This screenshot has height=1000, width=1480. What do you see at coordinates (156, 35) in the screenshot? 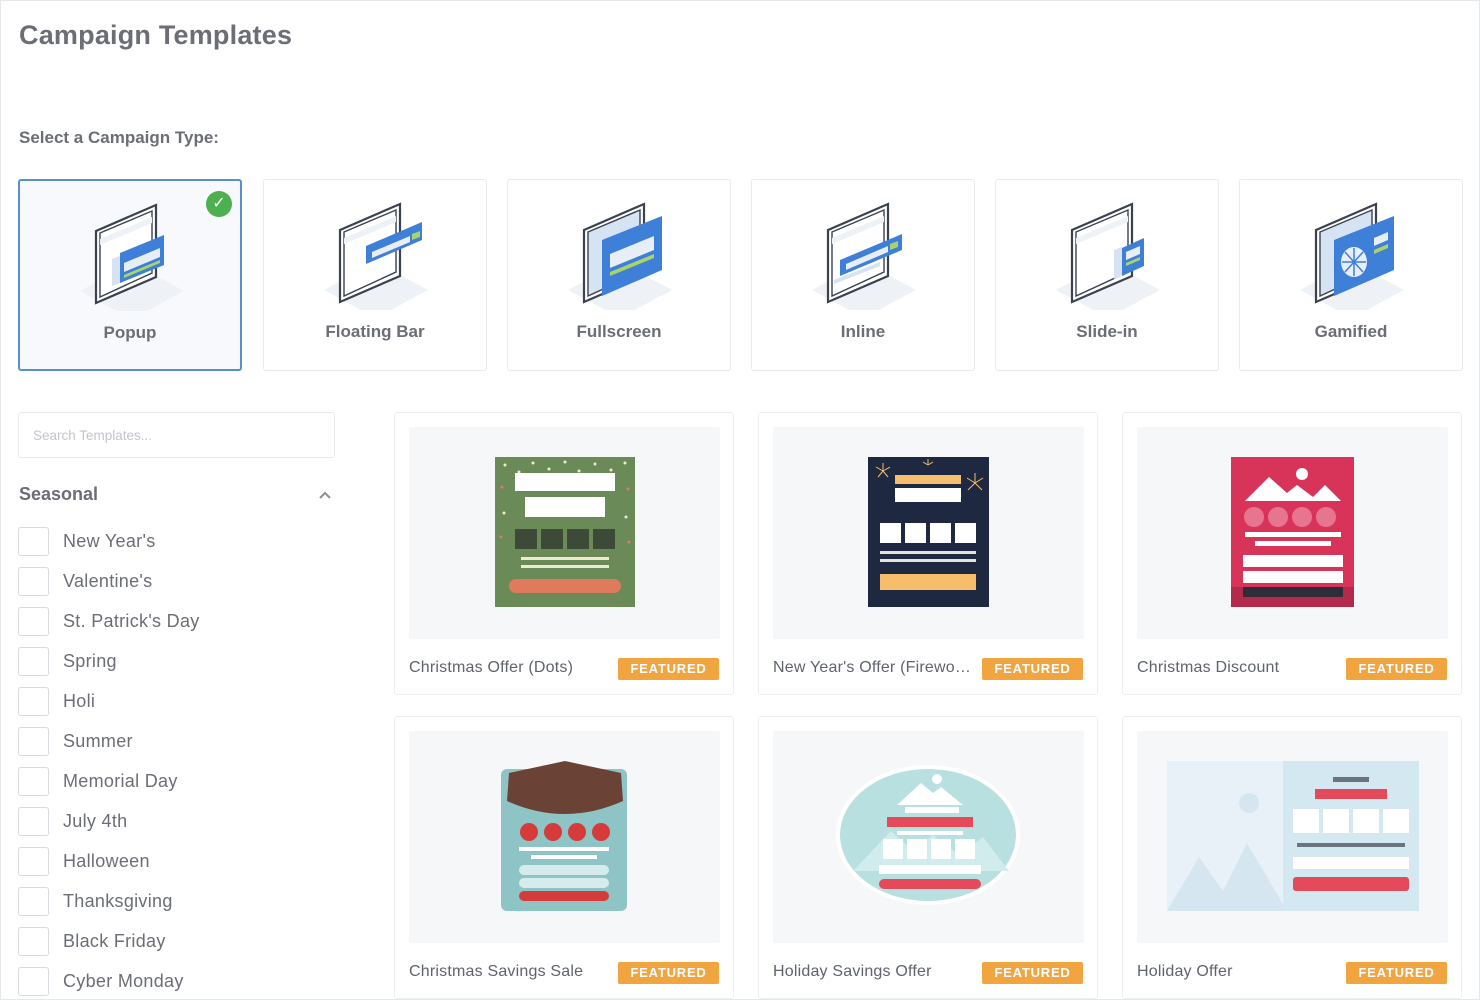
I see `page-title: Campaign Templates` at bounding box center [156, 35].